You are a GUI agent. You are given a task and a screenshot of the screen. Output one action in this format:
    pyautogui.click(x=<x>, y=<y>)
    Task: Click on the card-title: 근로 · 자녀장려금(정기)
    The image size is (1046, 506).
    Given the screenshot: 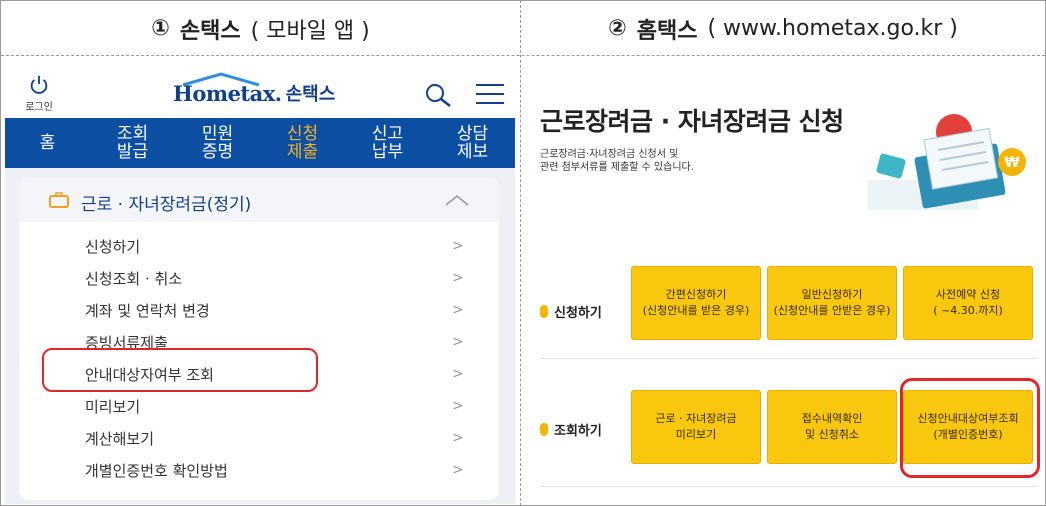 What is the action you would take?
    pyautogui.click(x=166, y=205)
    